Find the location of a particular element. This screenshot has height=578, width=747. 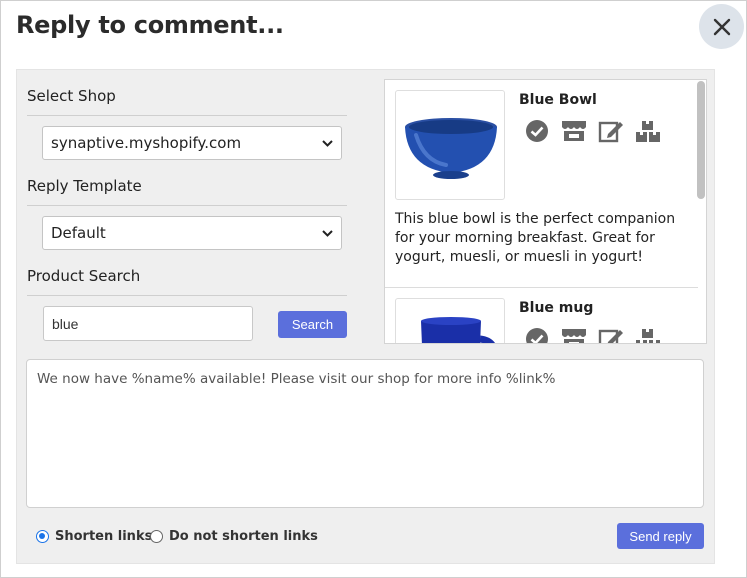

no-shorten-links-option: Do not shorten links is located at coordinates (234, 536).